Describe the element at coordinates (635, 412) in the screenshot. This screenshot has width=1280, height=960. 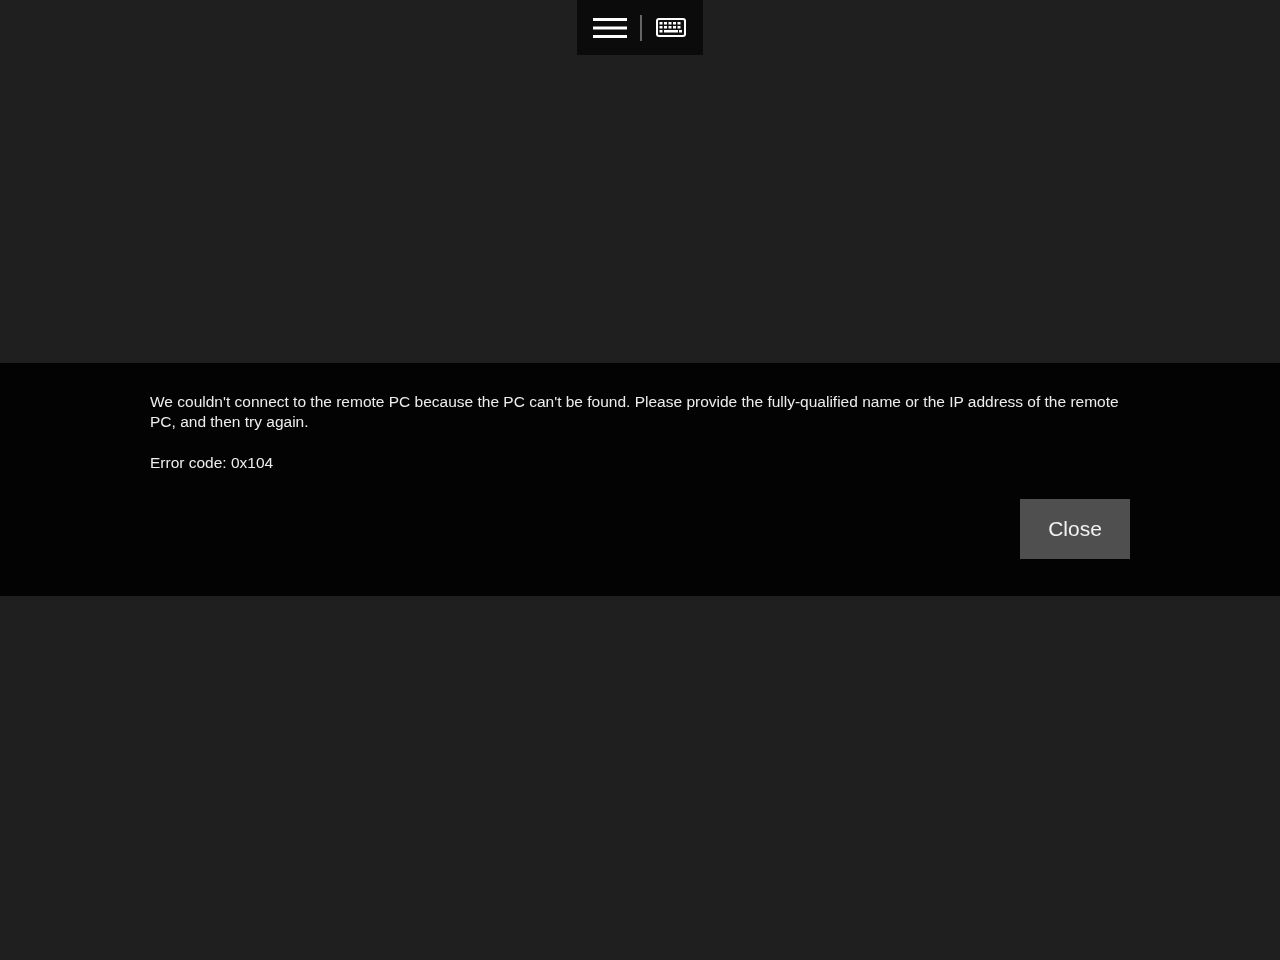
I see `error-message: We couldn't connect to the remote PC because the PC can't be found. Please provide the fully-qualified name or the IP address of the remote PC, and then try again.` at that location.